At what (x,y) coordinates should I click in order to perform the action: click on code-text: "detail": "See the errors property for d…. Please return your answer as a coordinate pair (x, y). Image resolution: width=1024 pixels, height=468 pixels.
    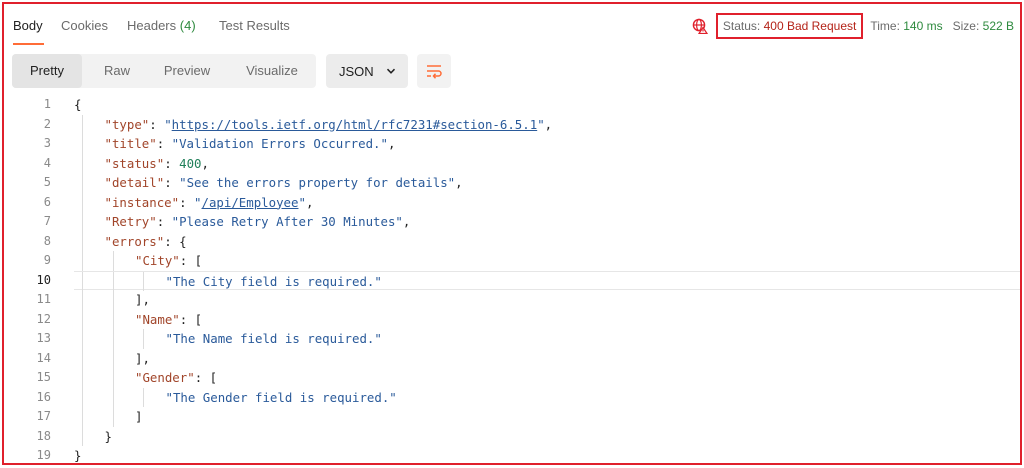
    Looking at the image, I should click on (284, 183).